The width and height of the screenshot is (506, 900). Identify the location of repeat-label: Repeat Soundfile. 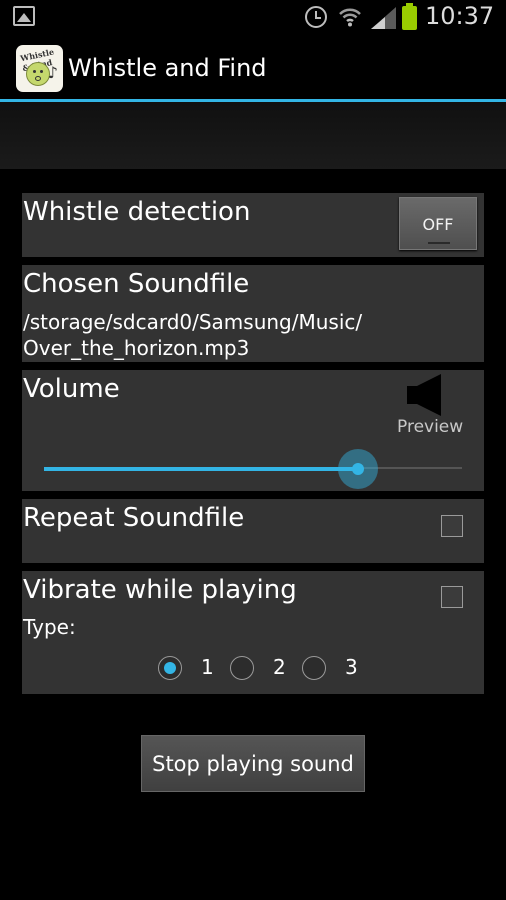
(134, 518).